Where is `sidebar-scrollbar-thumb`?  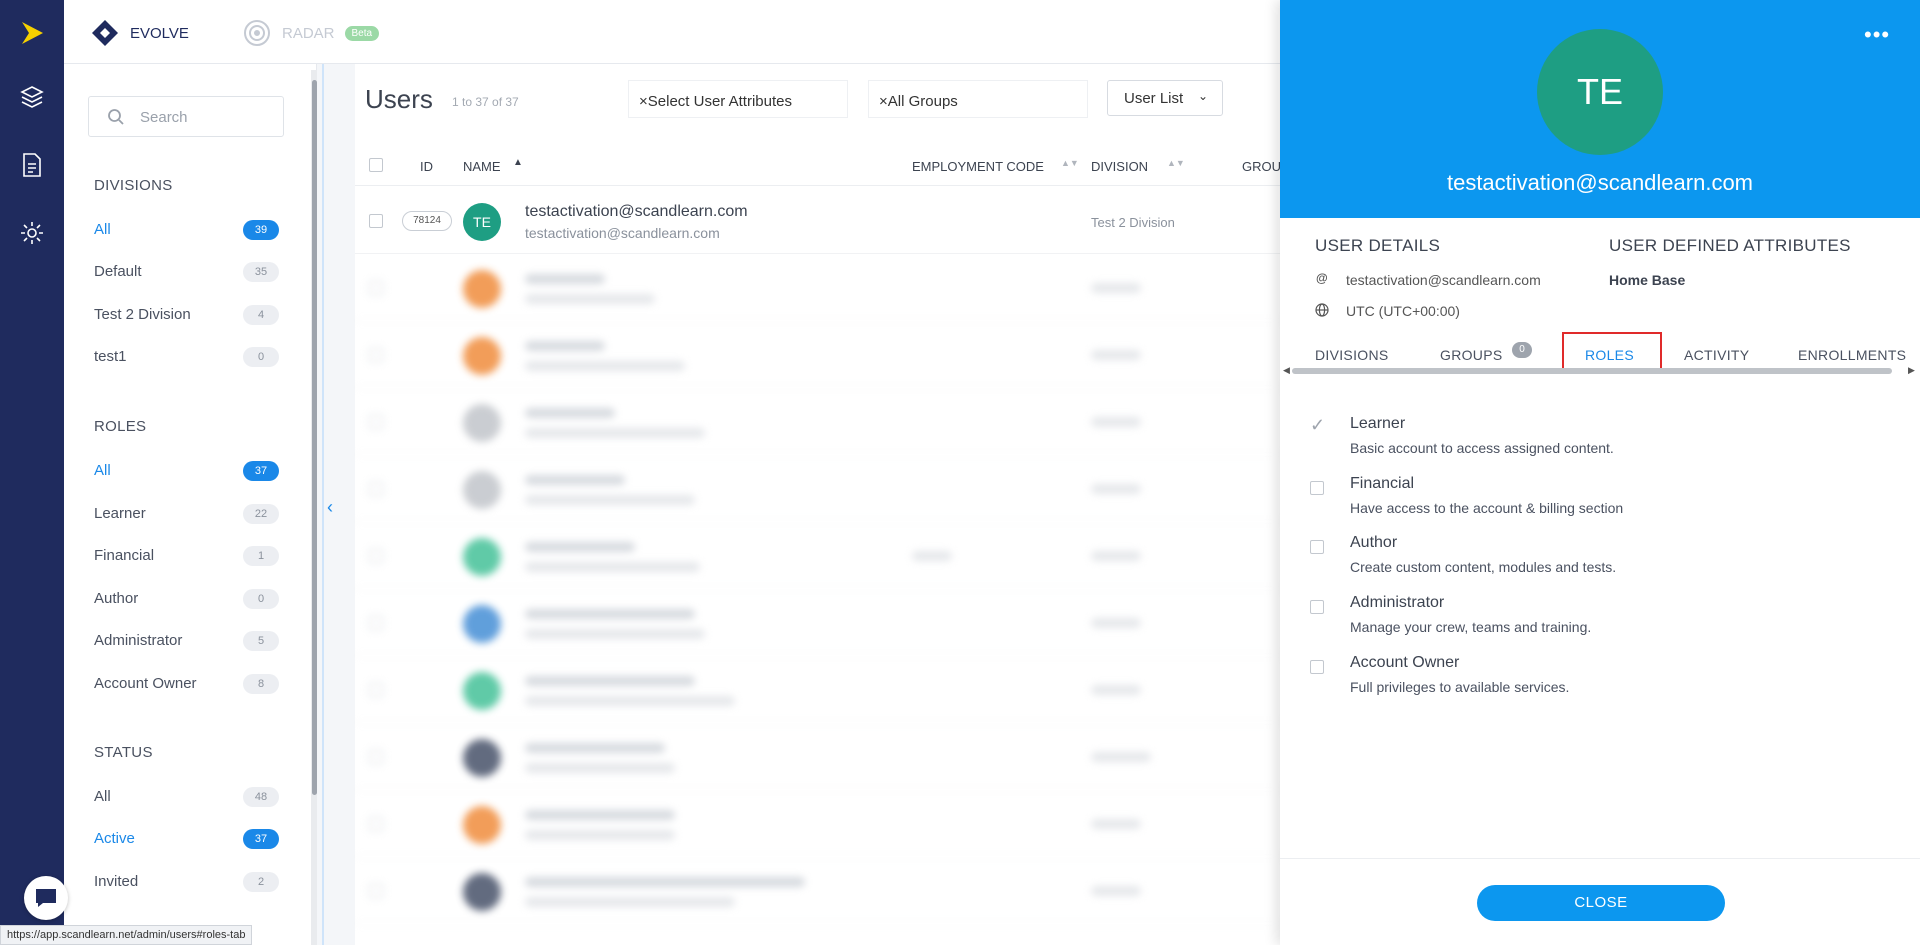
sidebar-scrollbar-thumb is located at coordinates (314, 437).